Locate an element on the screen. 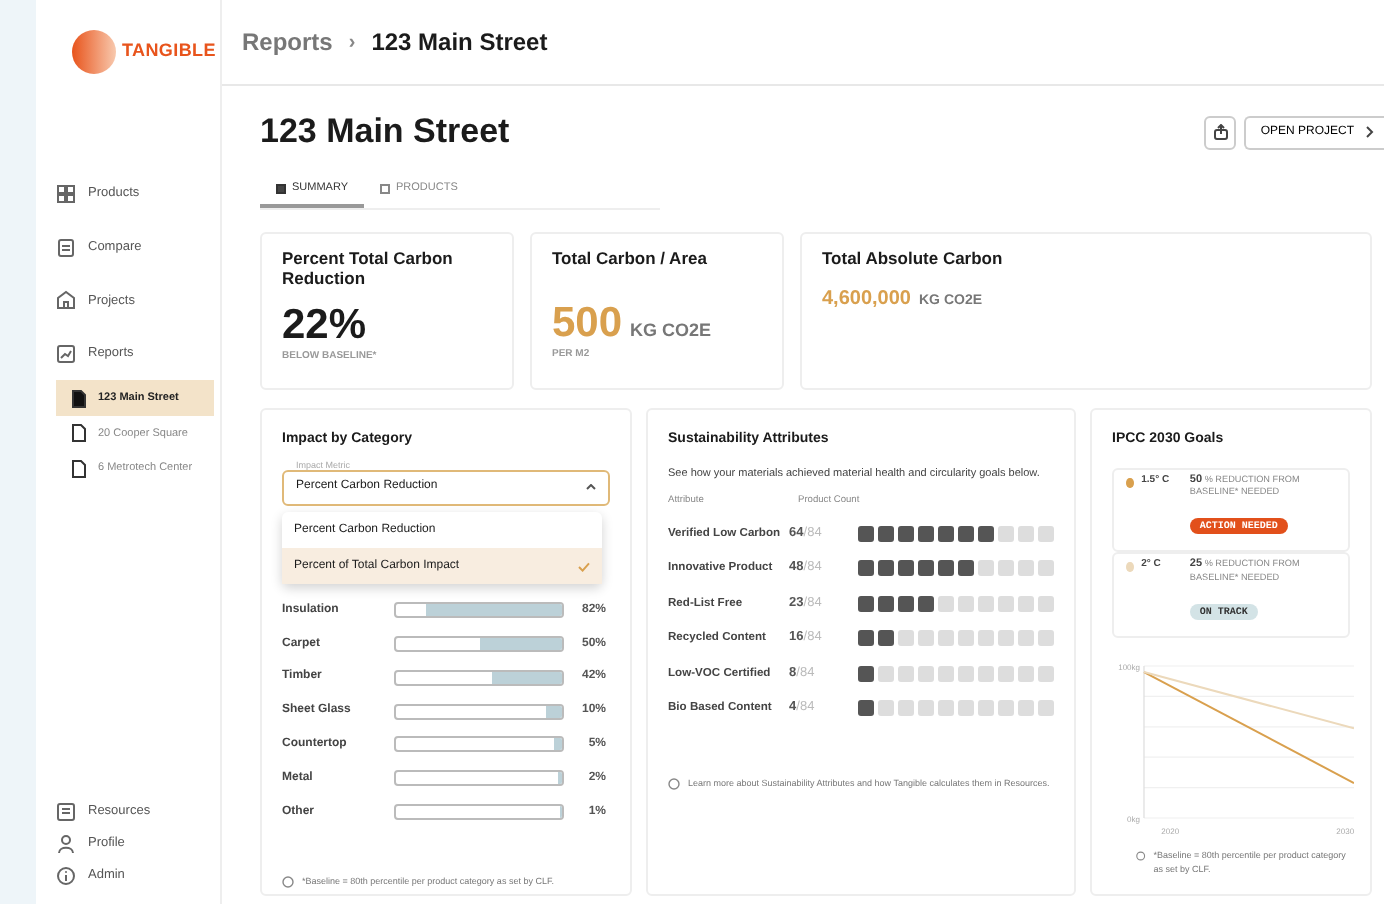 This screenshot has height=904, width=1384. house-icon is located at coordinates (66, 300).